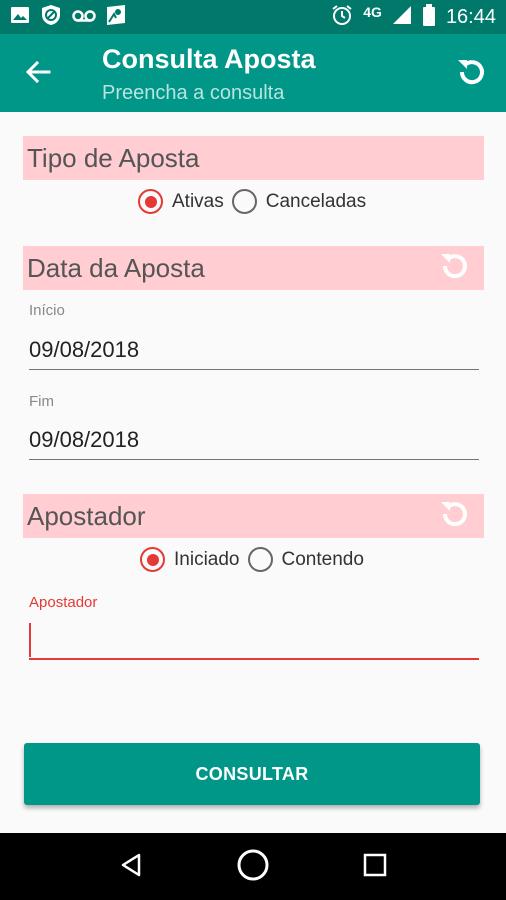 The image size is (506, 900). What do you see at coordinates (316, 201) in the screenshot?
I see `radio-label: Canceladas` at bounding box center [316, 201].